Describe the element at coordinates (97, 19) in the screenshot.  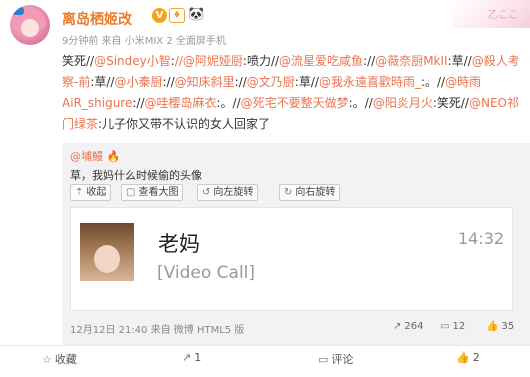
I see `author-name: 离岛栖姬改` at that location.